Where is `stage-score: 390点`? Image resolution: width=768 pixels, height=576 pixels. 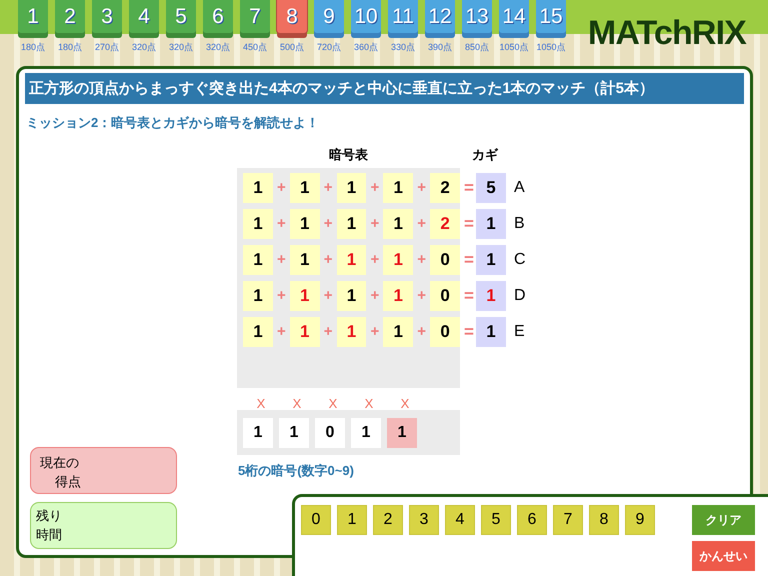 stage-score: 390点 is located at coordinates (440, 47).